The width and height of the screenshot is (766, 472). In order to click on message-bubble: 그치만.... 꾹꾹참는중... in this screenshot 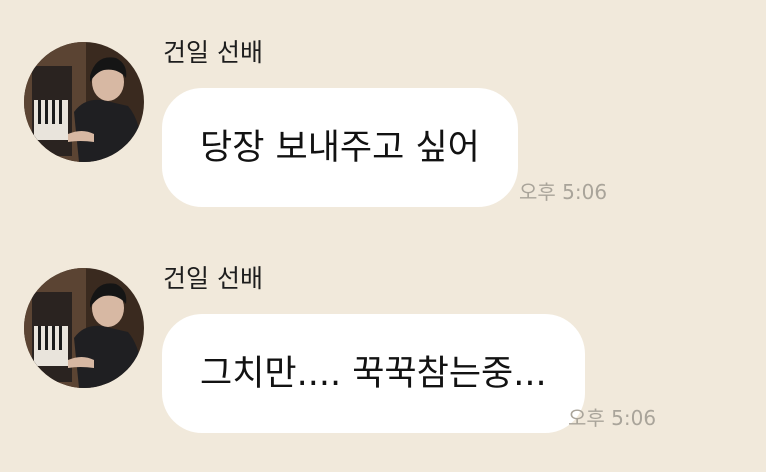, I will do `click(373, 373)`.